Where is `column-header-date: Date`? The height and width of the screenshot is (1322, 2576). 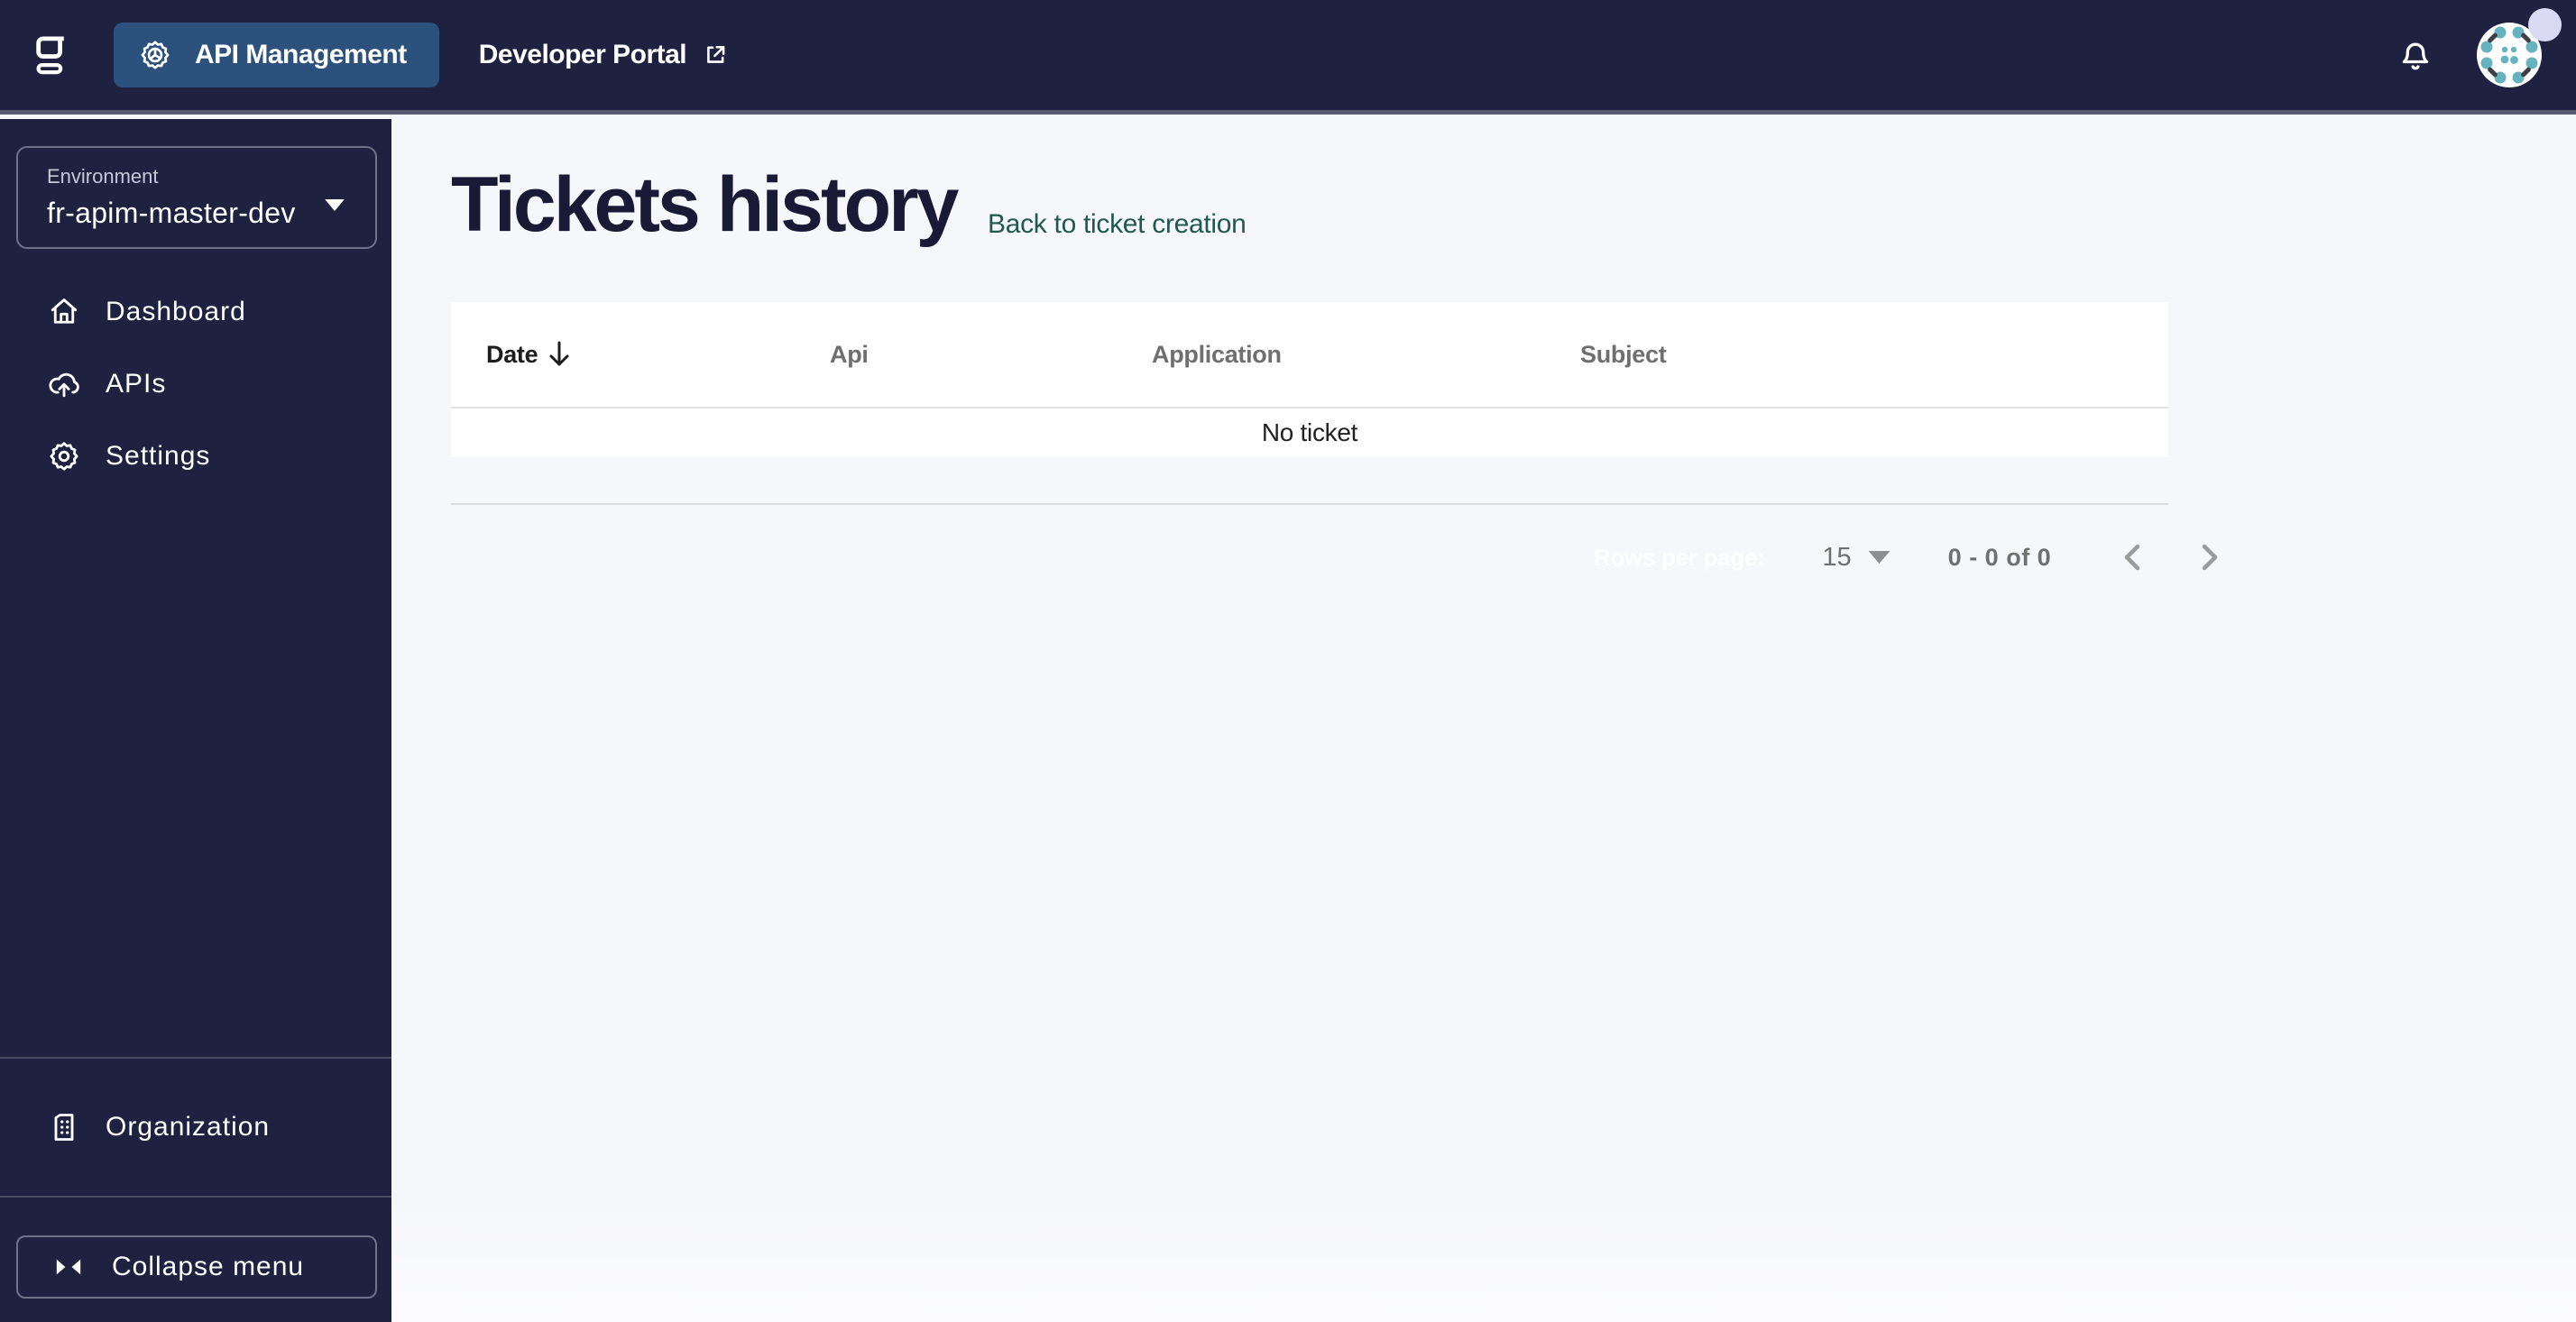 column-header-date: Date is located at coordinates (623, 354).